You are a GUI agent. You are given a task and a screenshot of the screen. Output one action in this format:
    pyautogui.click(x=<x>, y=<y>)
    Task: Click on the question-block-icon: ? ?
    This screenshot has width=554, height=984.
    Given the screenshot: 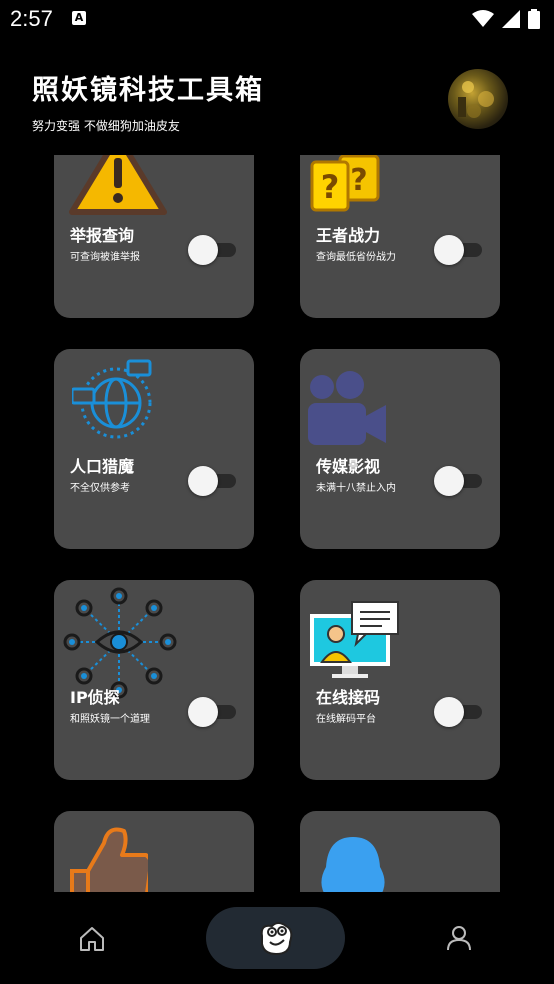 What is the action you would take?
    pyautogui.click(x=345, y=183)
    